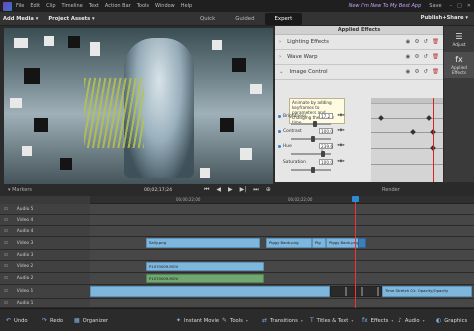 The width and height of the screenshot is (474, 331). Describe the element at coordinates (311, 154) in the screenshot. I see `hue-slider` at that location.